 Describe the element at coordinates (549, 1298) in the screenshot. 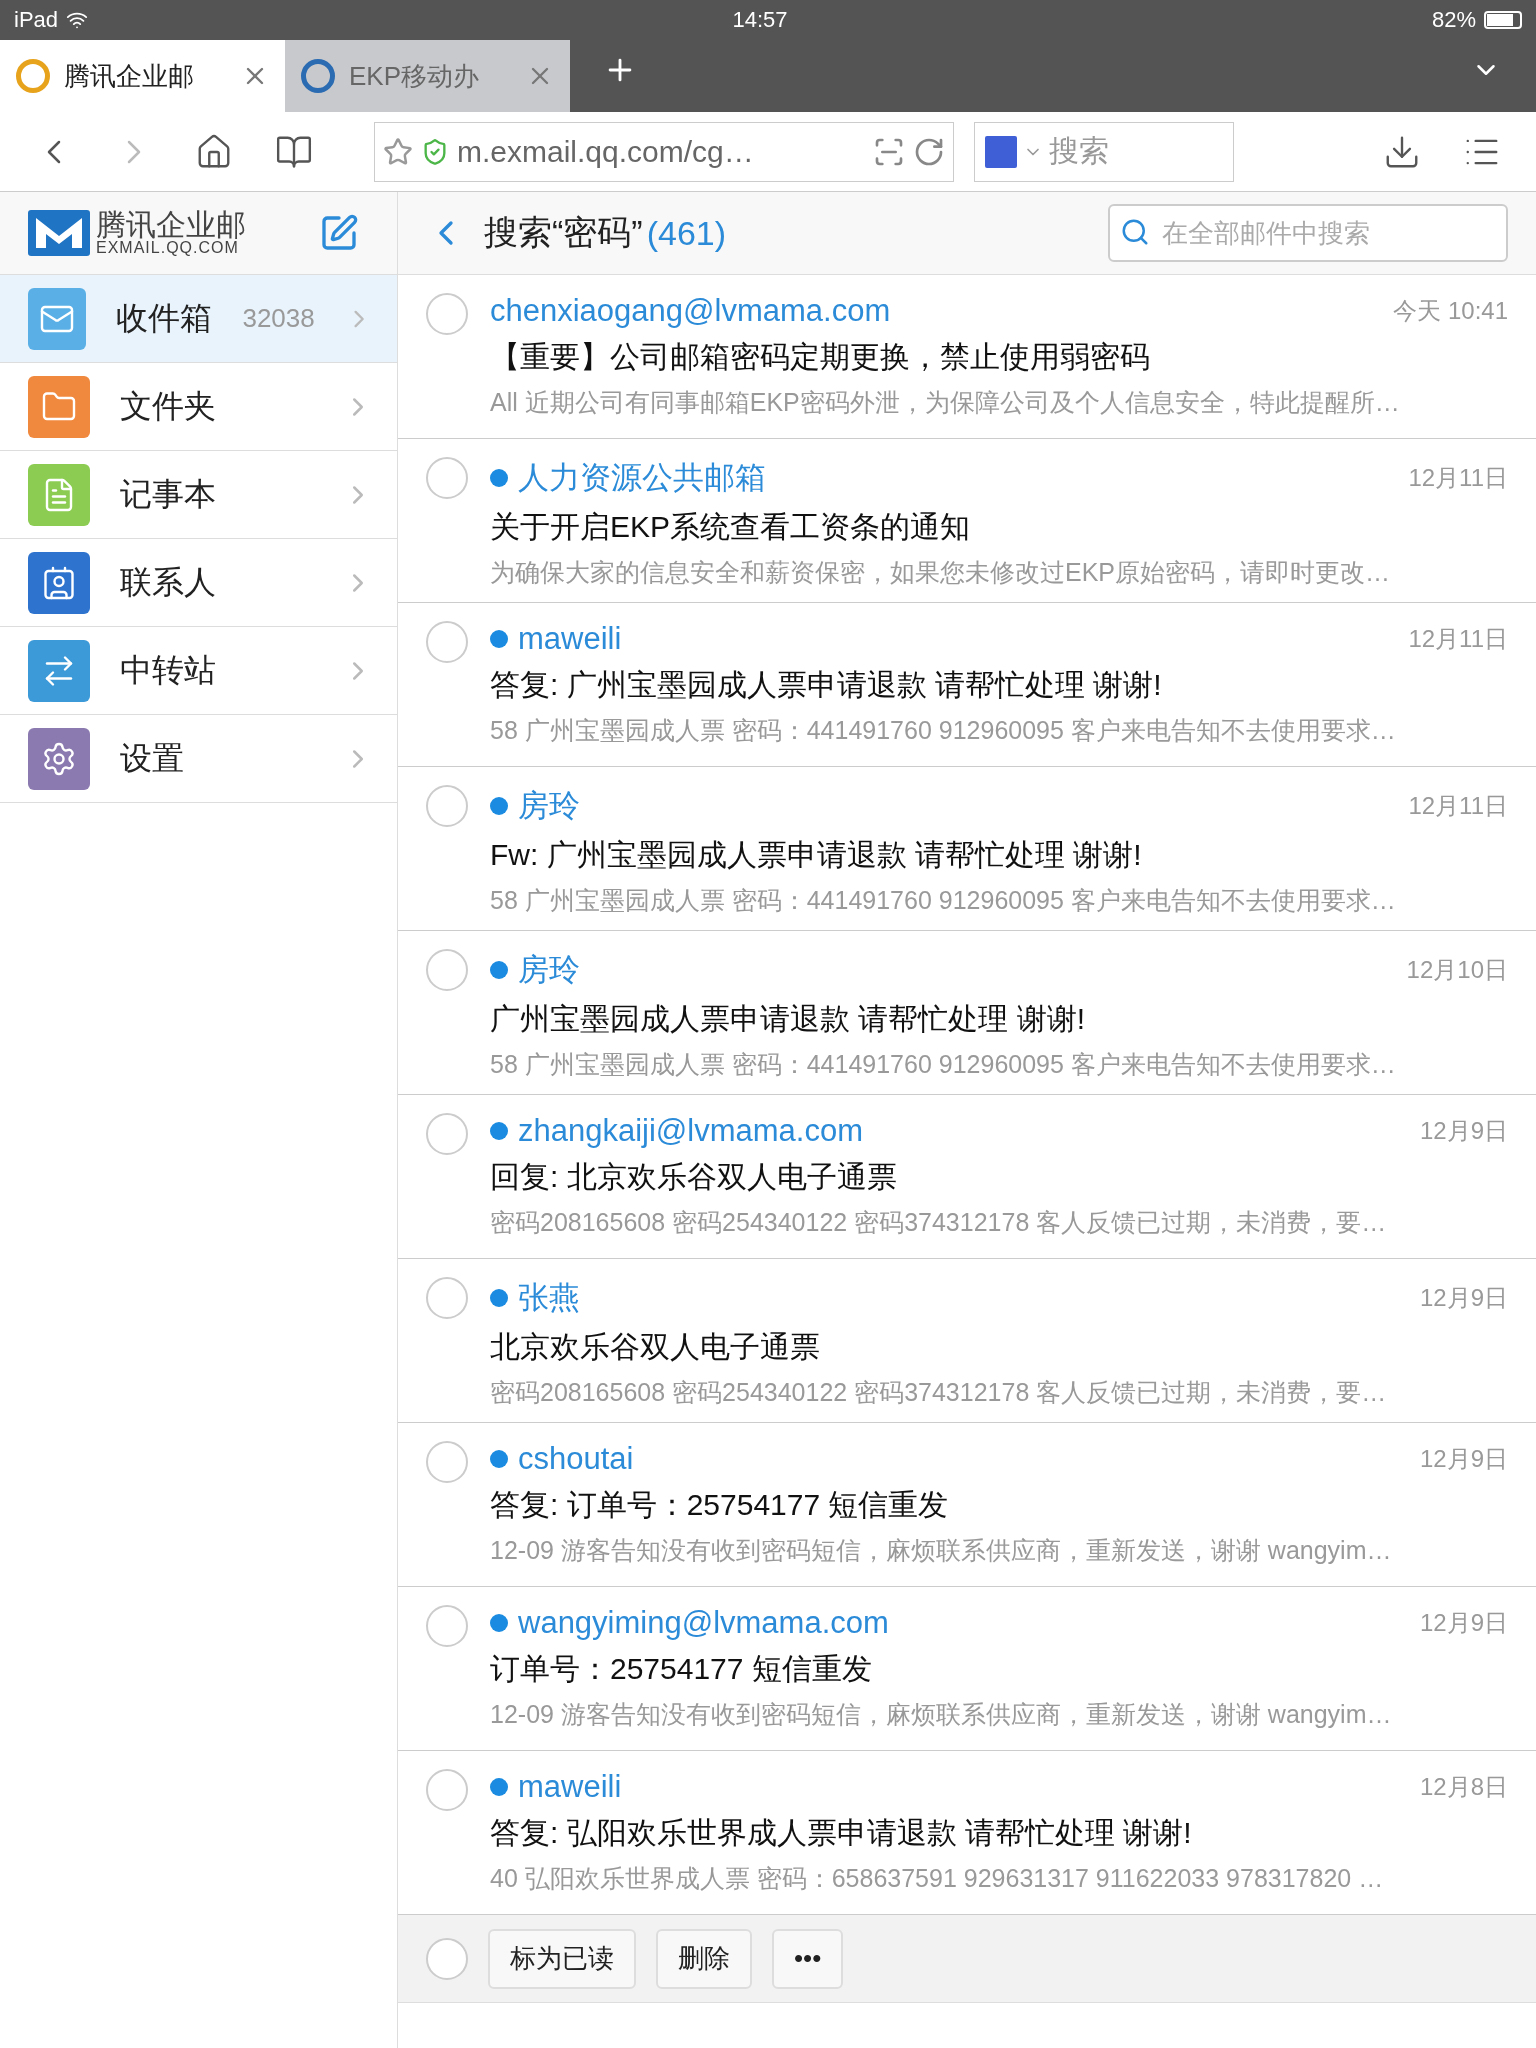

I see `sender-name: 张燕` at that location.